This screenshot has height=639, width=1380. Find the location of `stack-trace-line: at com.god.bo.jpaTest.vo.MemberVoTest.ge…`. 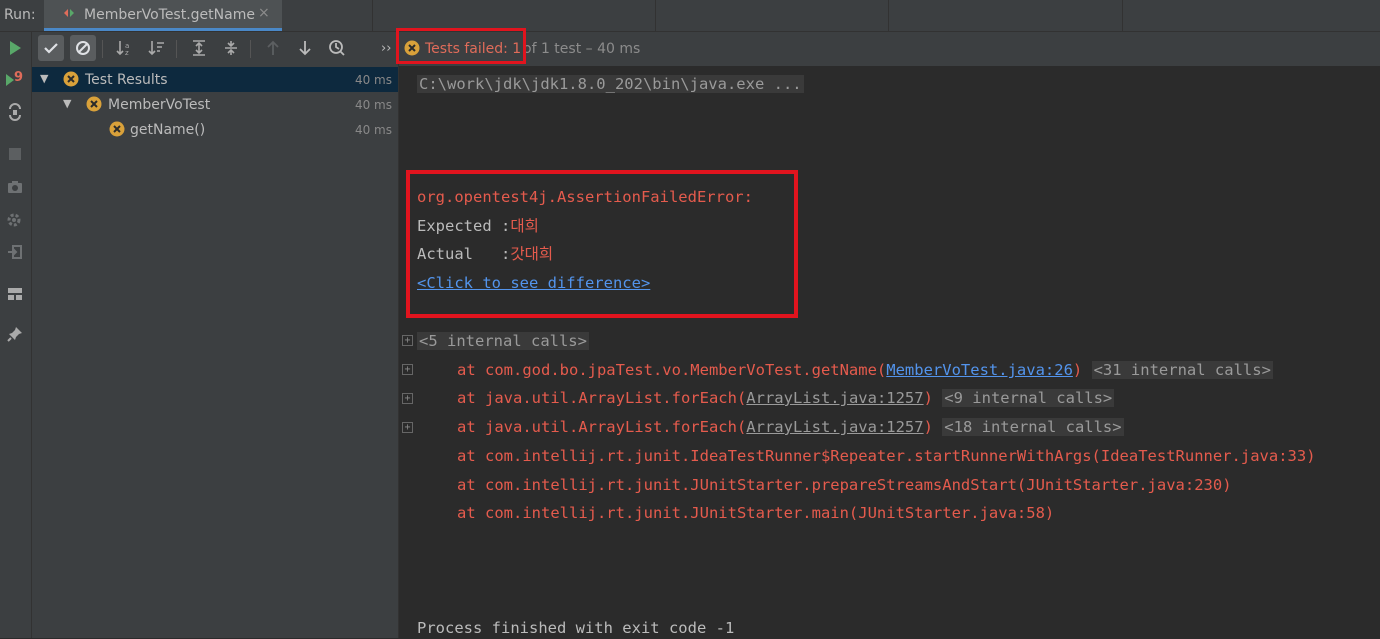

stack-trace-line: at com.god.bo.jpaTest.vo.MemberVoTest.ge… is located at coordinates (865, 370).